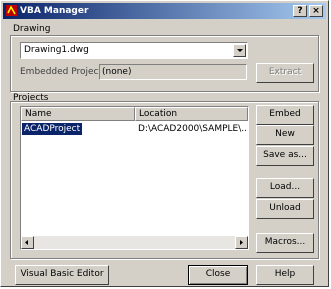  What do you see at coordinates (134, 242) in the screenshot?
I see `horizontal-scrollbar` at bounding box center [134, 242].